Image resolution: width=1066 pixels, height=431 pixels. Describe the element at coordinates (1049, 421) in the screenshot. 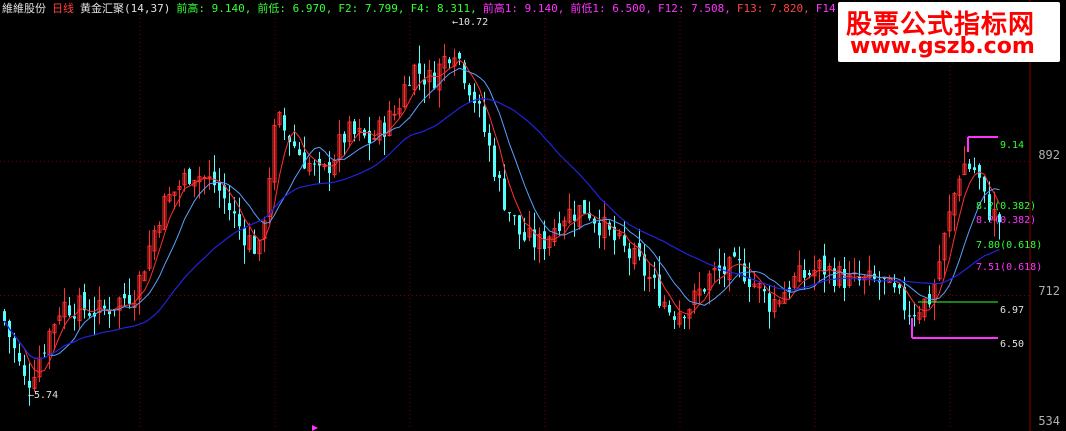

I see `y-axis-label-534: 534` at that location.